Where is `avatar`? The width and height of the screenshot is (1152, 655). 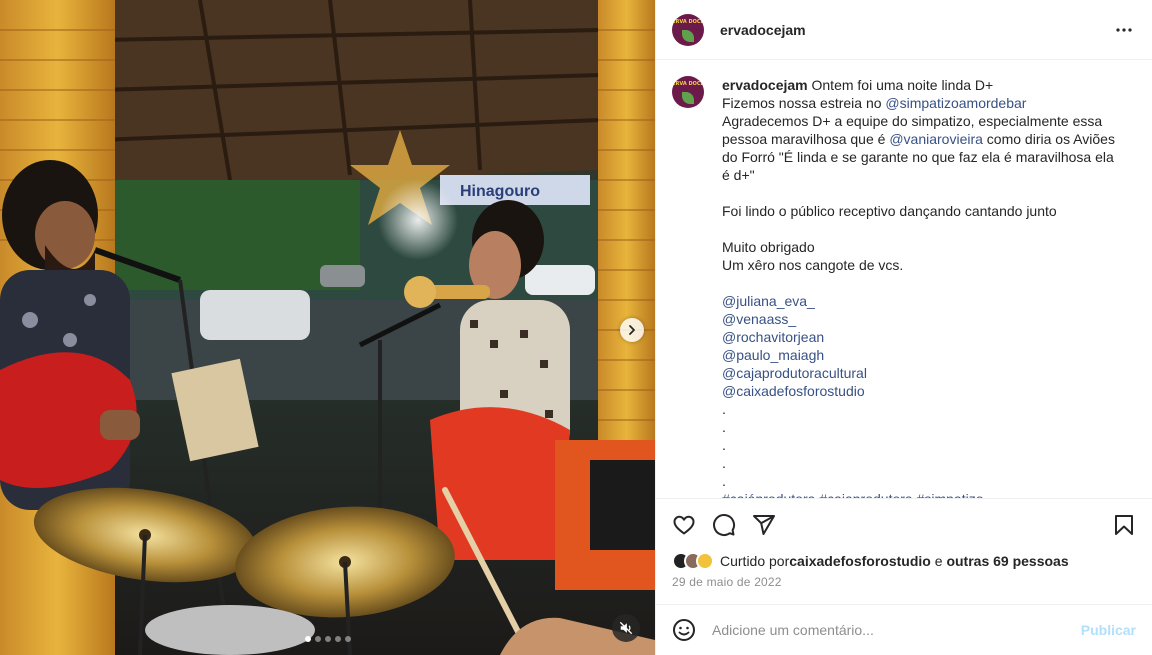 avatar is located at coordinates (705, 561).